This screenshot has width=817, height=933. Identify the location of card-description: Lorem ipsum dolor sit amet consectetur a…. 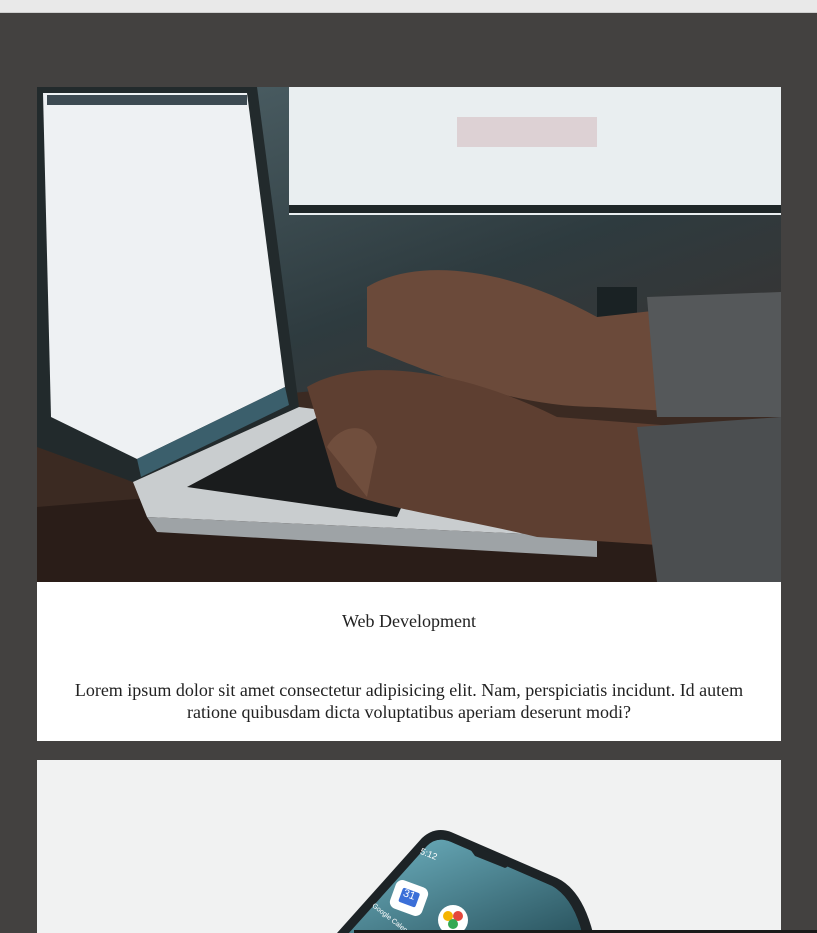
(409, 701).